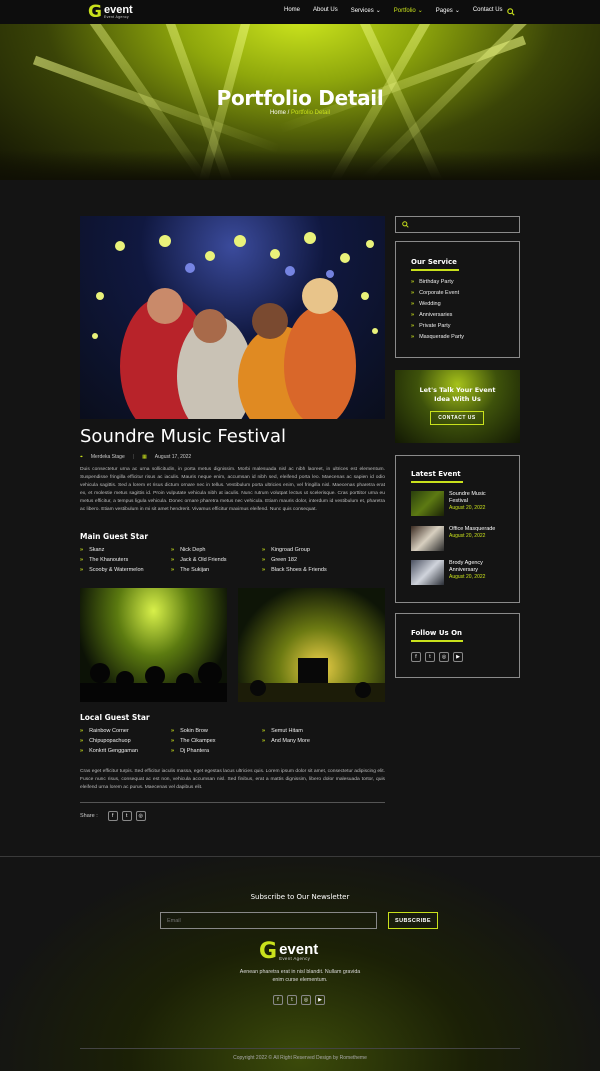  I want to click on list-item: The Cikampex, so click(216, 741).